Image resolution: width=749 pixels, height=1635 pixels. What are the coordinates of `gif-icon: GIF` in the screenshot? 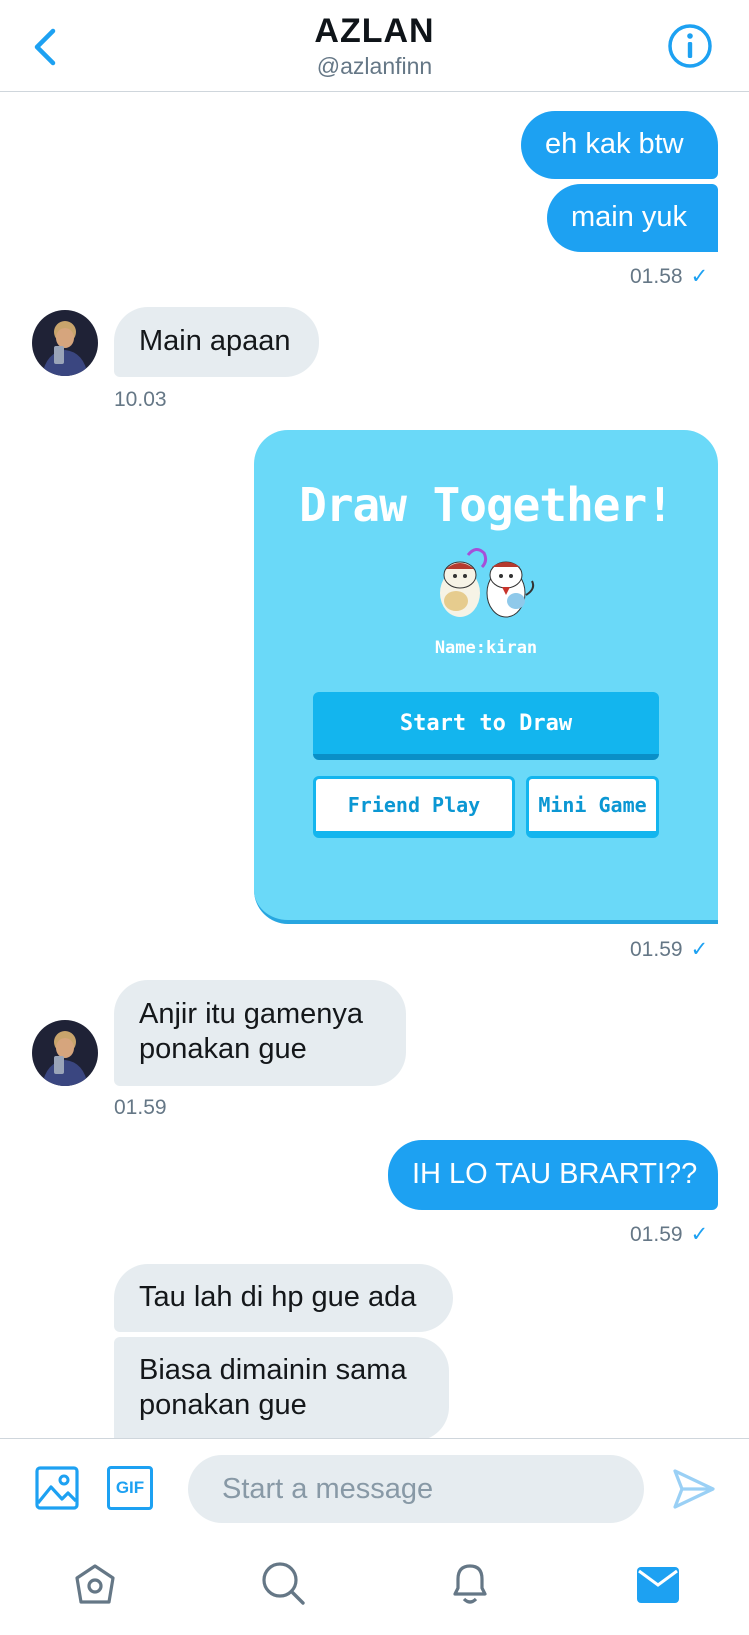 It's located at (130, 1488).